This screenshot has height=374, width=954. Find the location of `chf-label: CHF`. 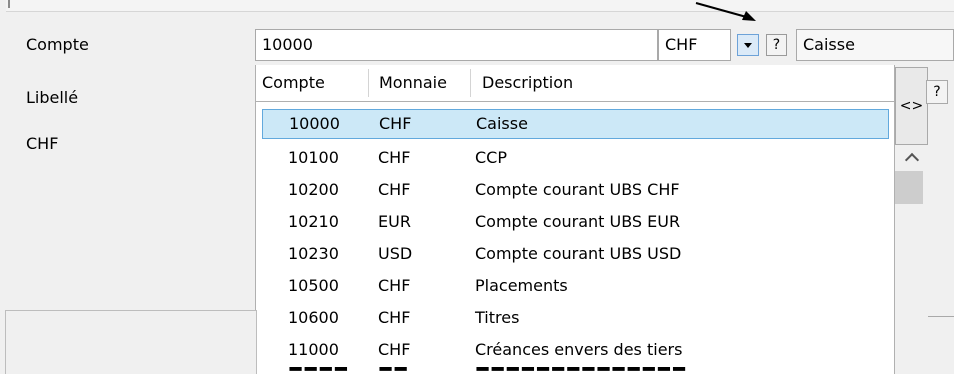

chf-label: CHF is located at coordinates (42, 143).